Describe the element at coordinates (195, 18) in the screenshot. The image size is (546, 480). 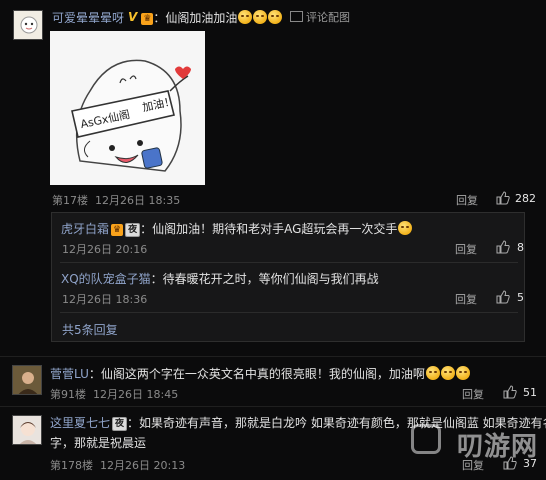
I see `comment-text: ：仙阁加油加油` at that location.